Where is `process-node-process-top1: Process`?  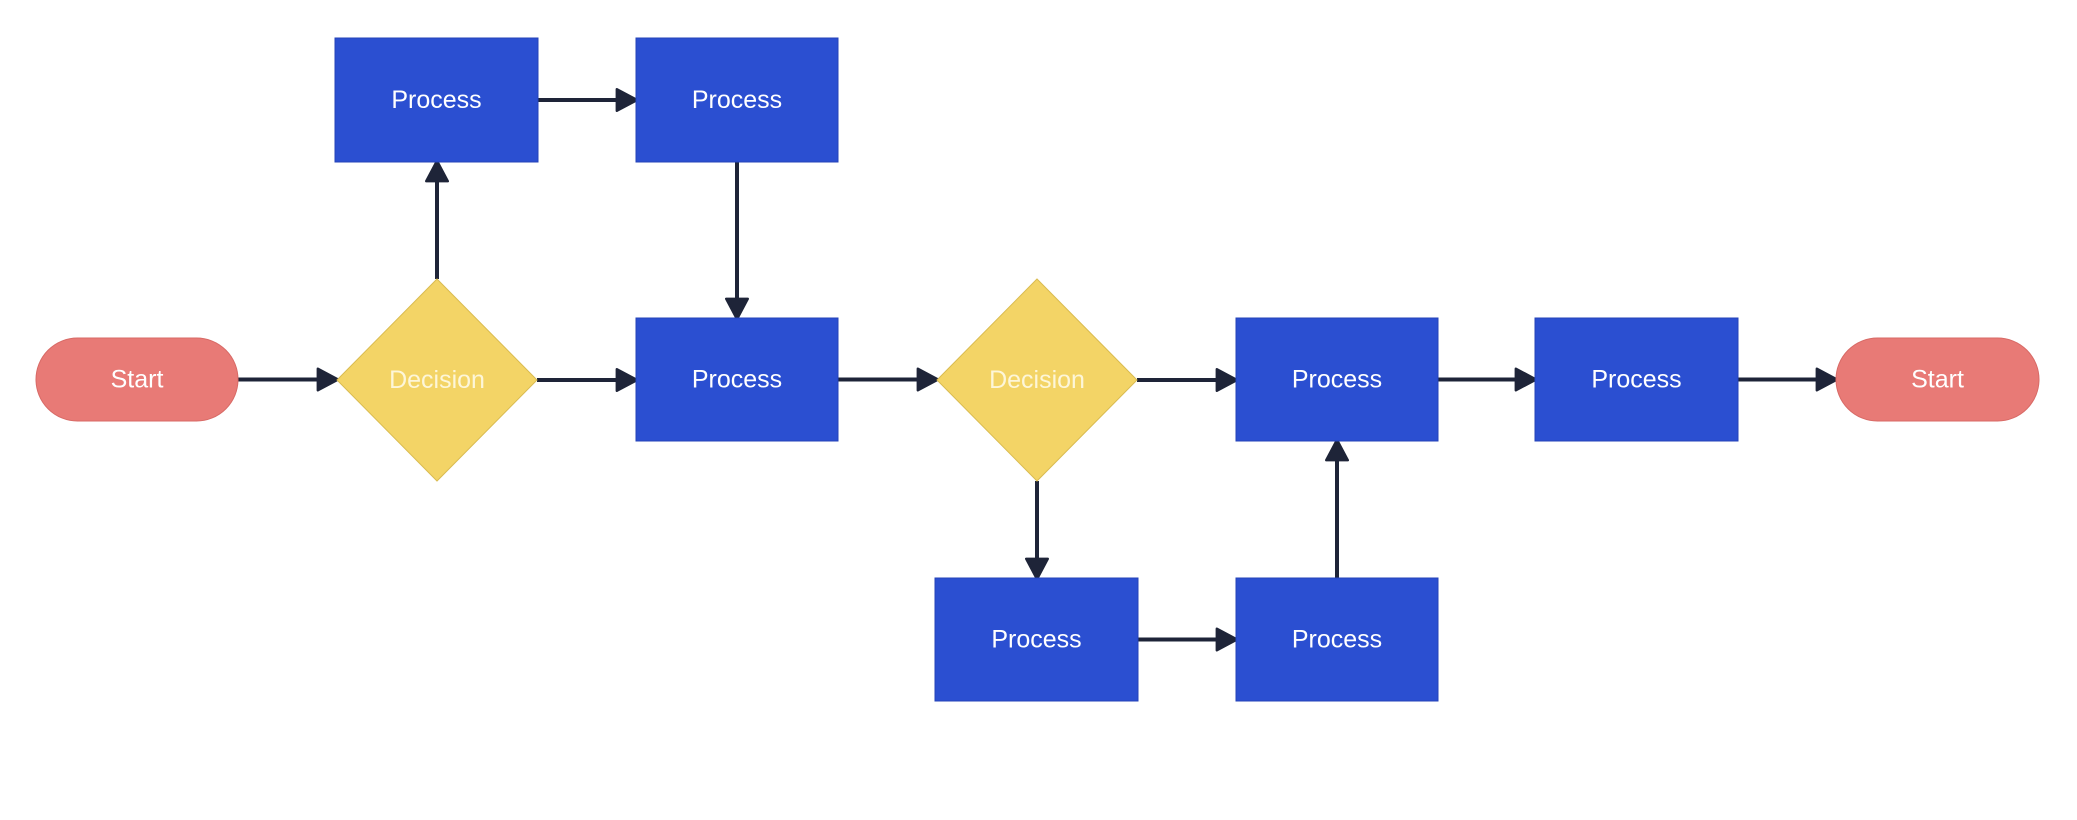 process-node-process-top1: Process is located at coordinates (436, 100).